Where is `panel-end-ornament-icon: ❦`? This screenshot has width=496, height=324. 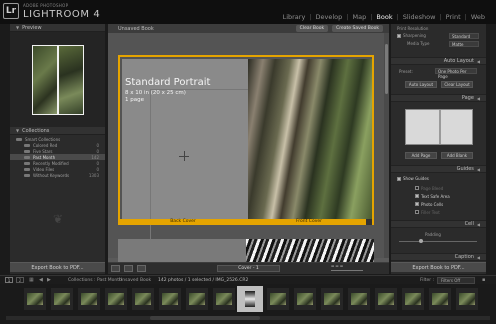
panel-end-ornament-icon: ❦ is located at coordinates (58, 219).